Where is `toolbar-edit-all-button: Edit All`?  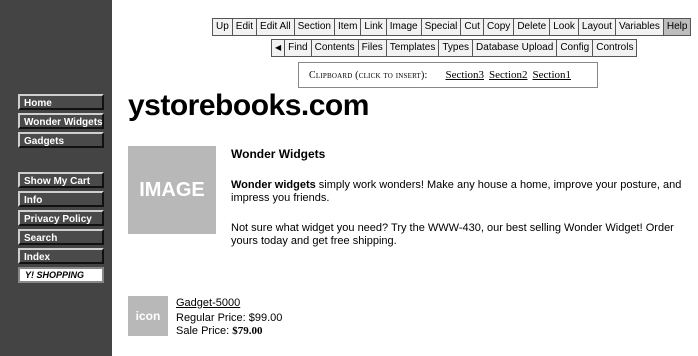
toolbar-edit-all-button: Edit All is located at coordinates (275, 27).